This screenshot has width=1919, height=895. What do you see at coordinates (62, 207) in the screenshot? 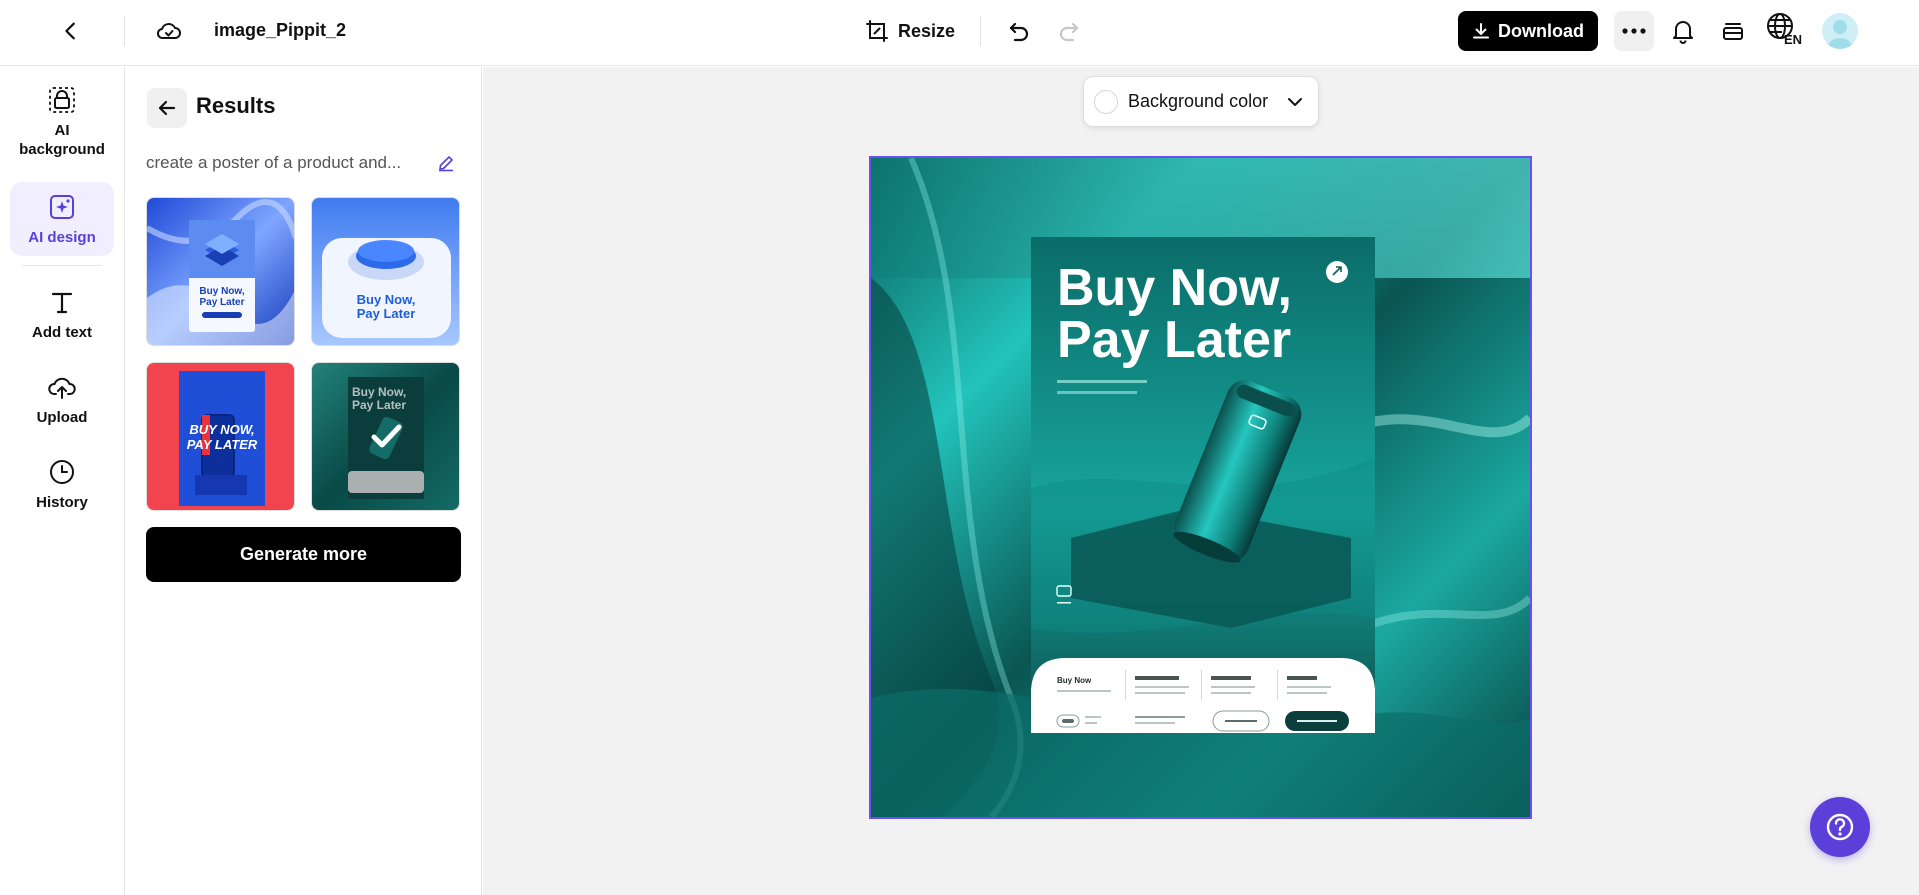
I see `design-sparkle-icon` at bounding box center [62, 207].